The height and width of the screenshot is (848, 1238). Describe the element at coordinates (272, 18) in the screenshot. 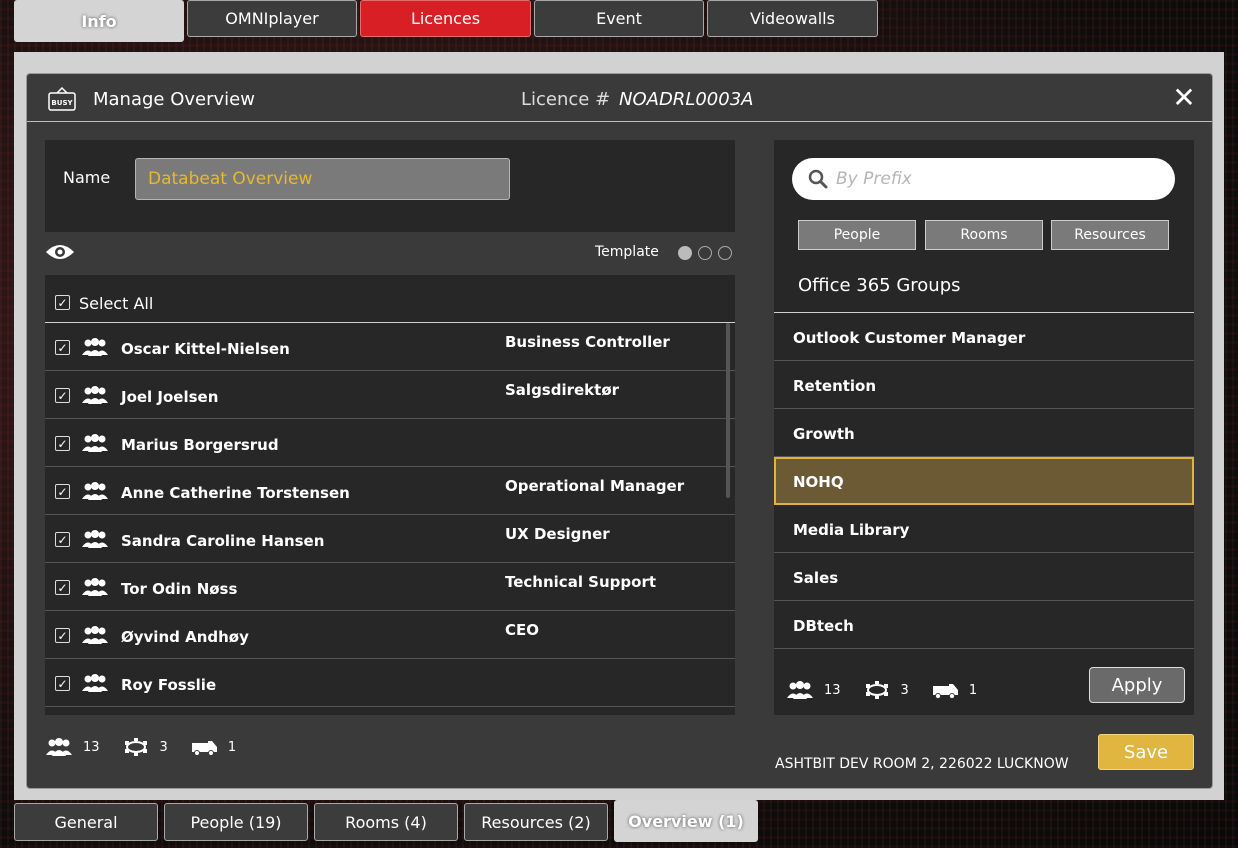

I see `tab-omniplayer: OMNIplayer` at that location.